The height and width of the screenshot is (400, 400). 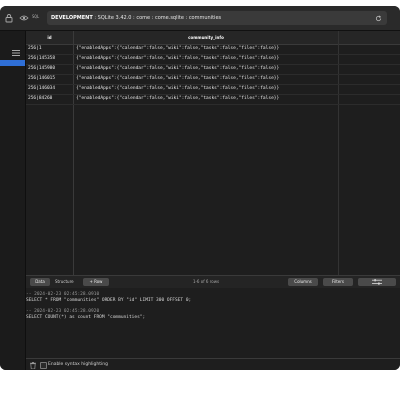 What do you see at coordinates (169, 18) in the screenshot?
I see `file-label: come.sqlite` at bounding box center [169, 18].